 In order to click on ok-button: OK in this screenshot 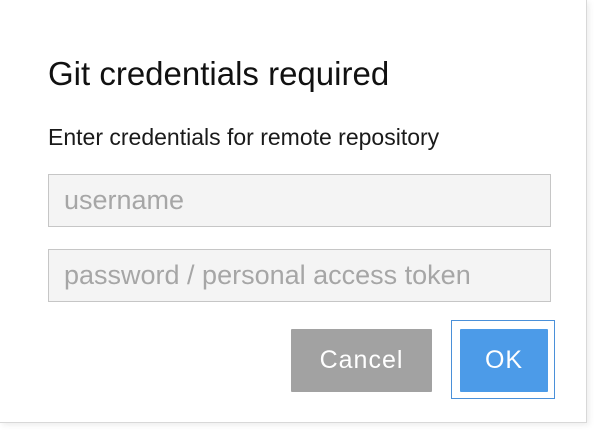, I will do `click(504, 360)`.